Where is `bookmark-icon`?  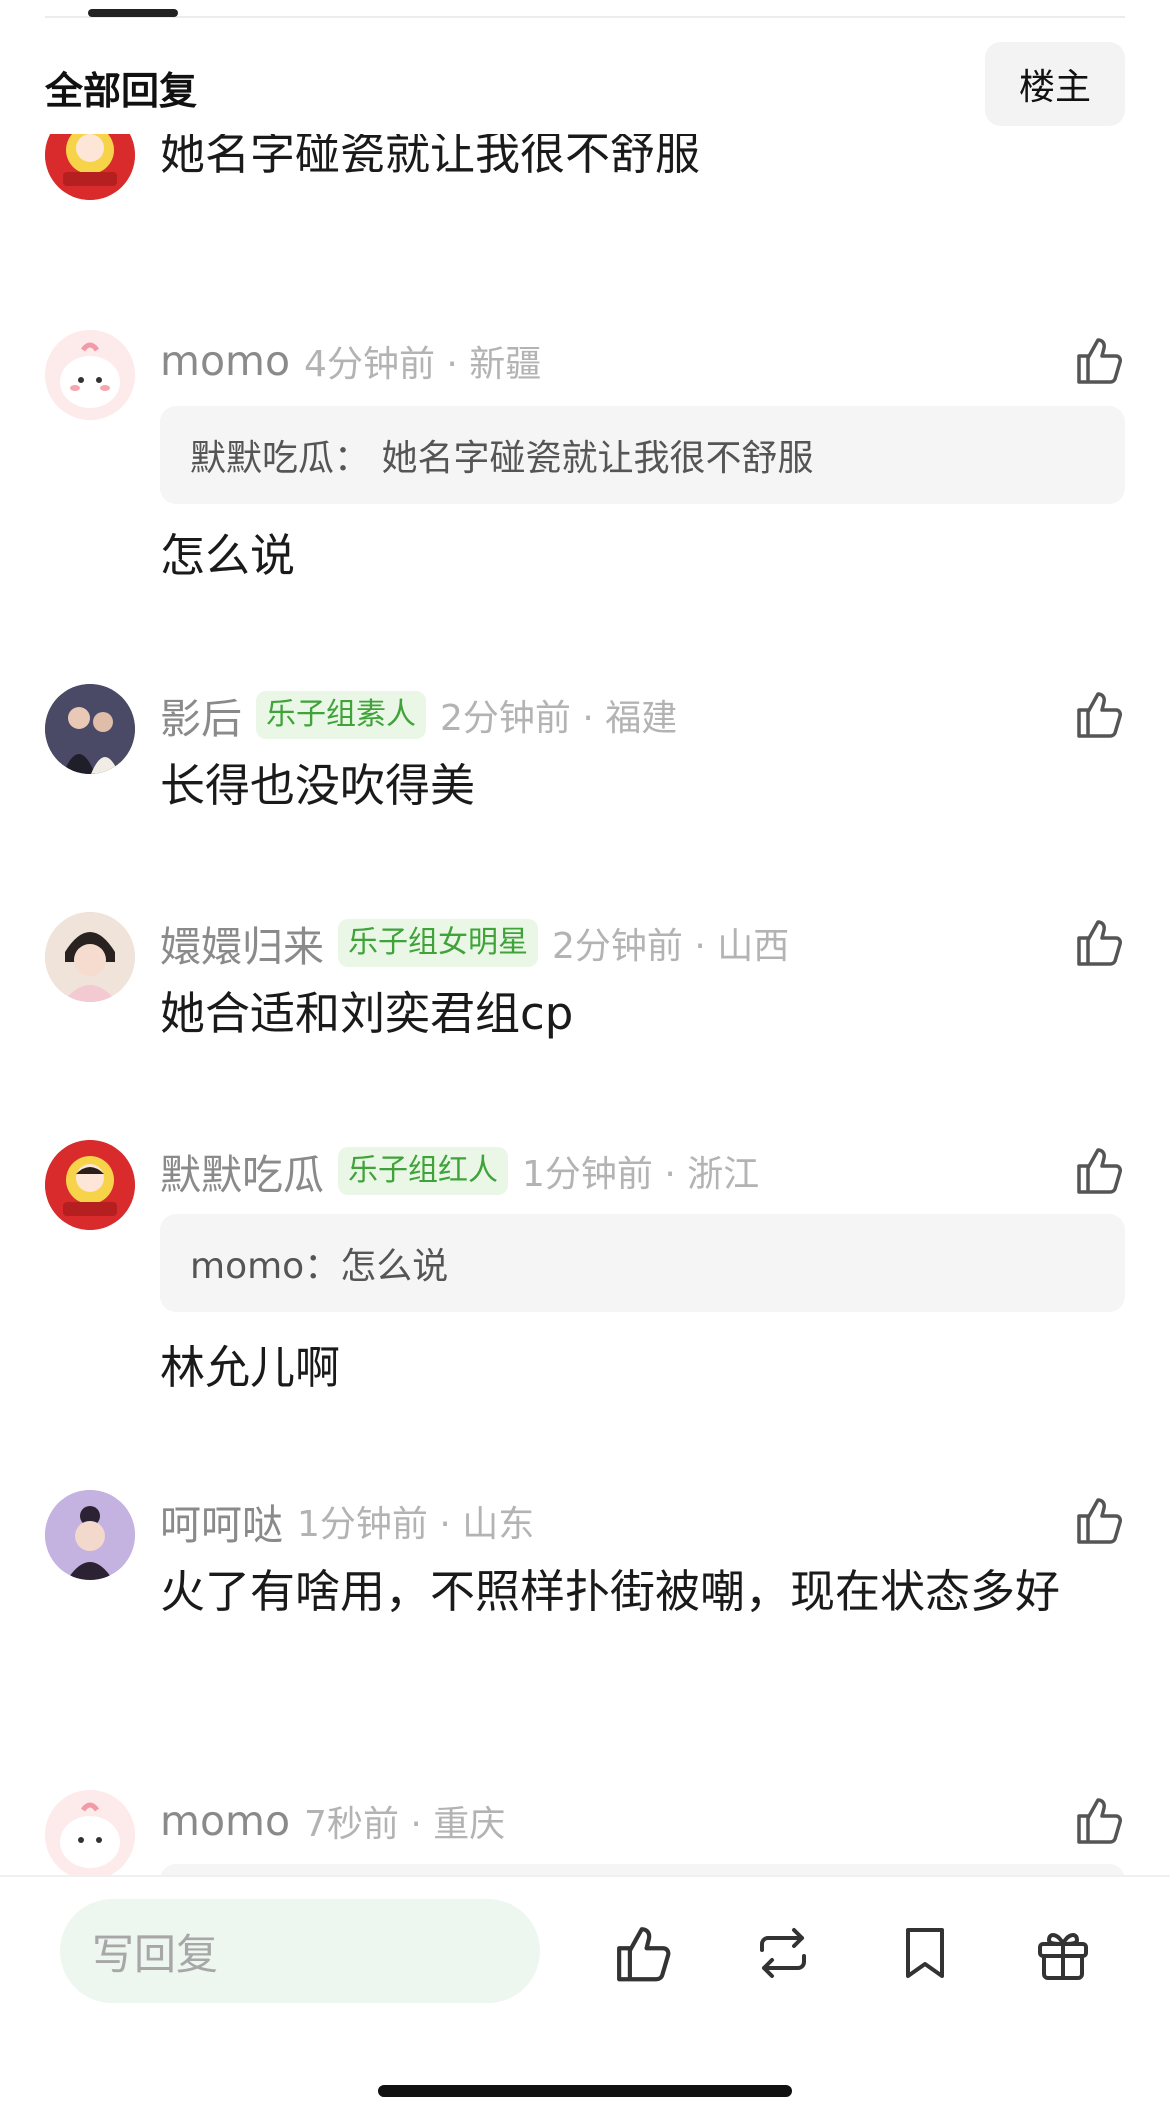 bookmark-icon is located at coordinates (925, 1953).